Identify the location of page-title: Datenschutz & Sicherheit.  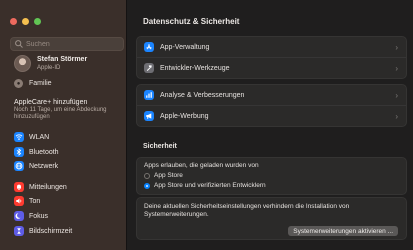
(191, 21).